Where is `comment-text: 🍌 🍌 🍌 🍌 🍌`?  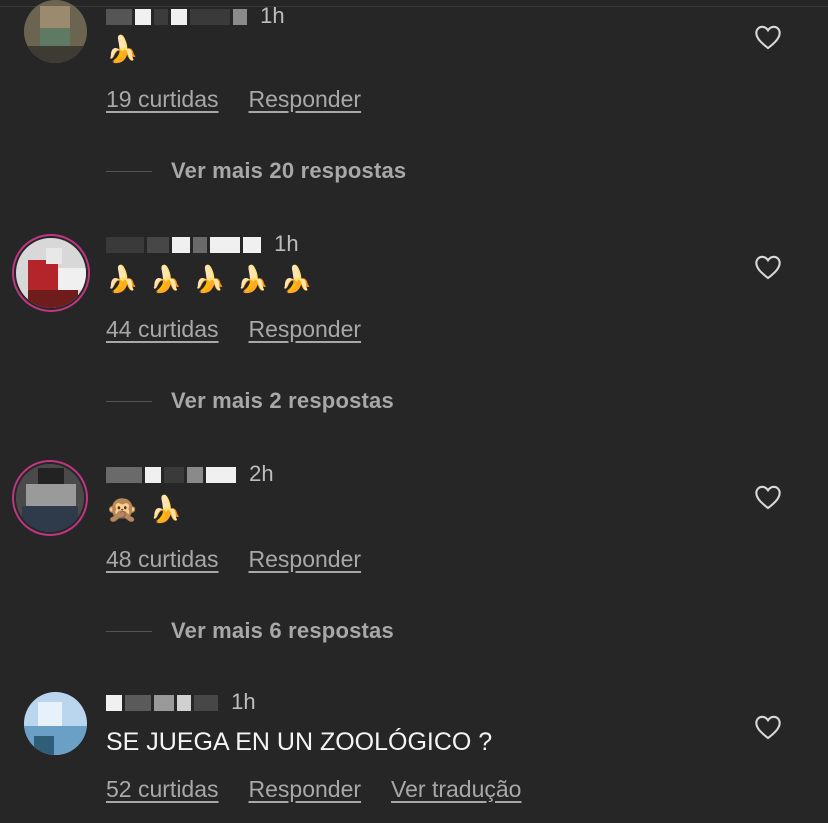
comment-text: 🍌 🍌 🍌 🍌 🍌 is located at coordinates (210, 279).